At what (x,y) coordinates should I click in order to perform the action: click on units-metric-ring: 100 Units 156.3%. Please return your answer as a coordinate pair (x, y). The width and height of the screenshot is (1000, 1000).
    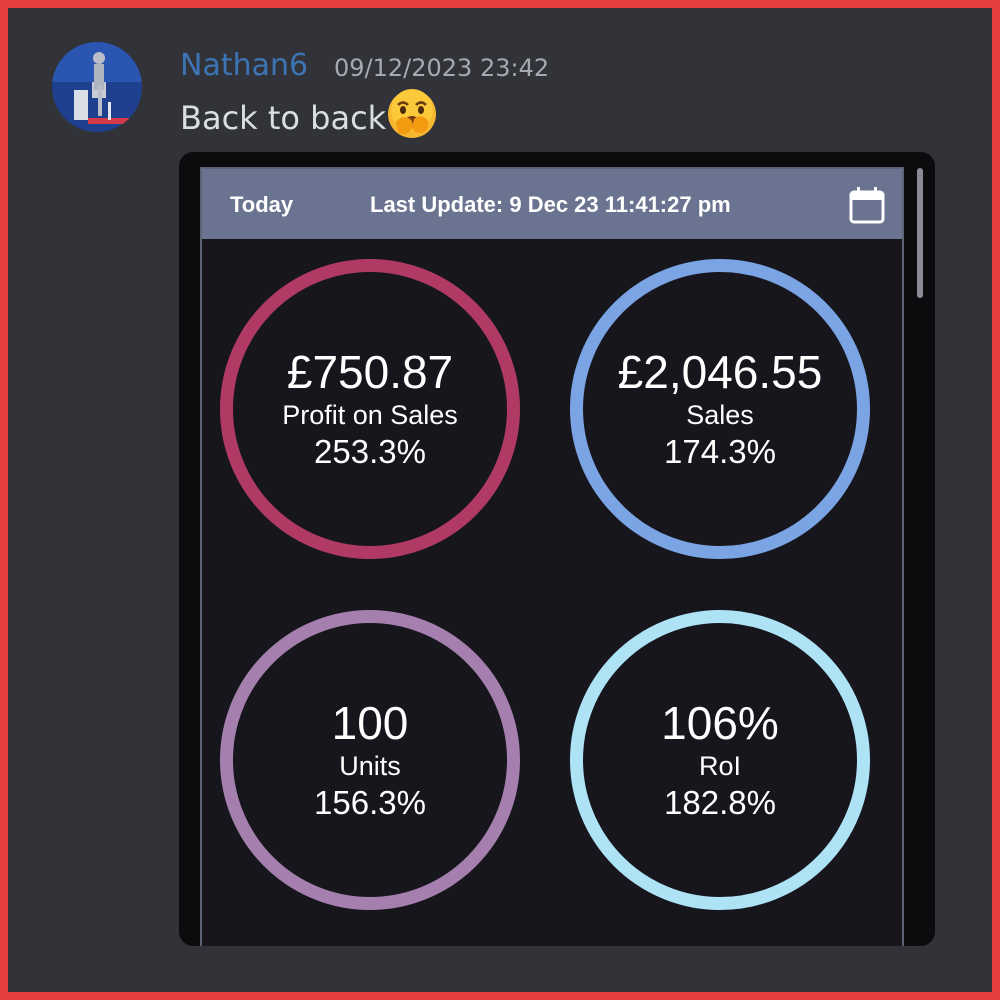
    Looking at the image, I should click on (370, 760).